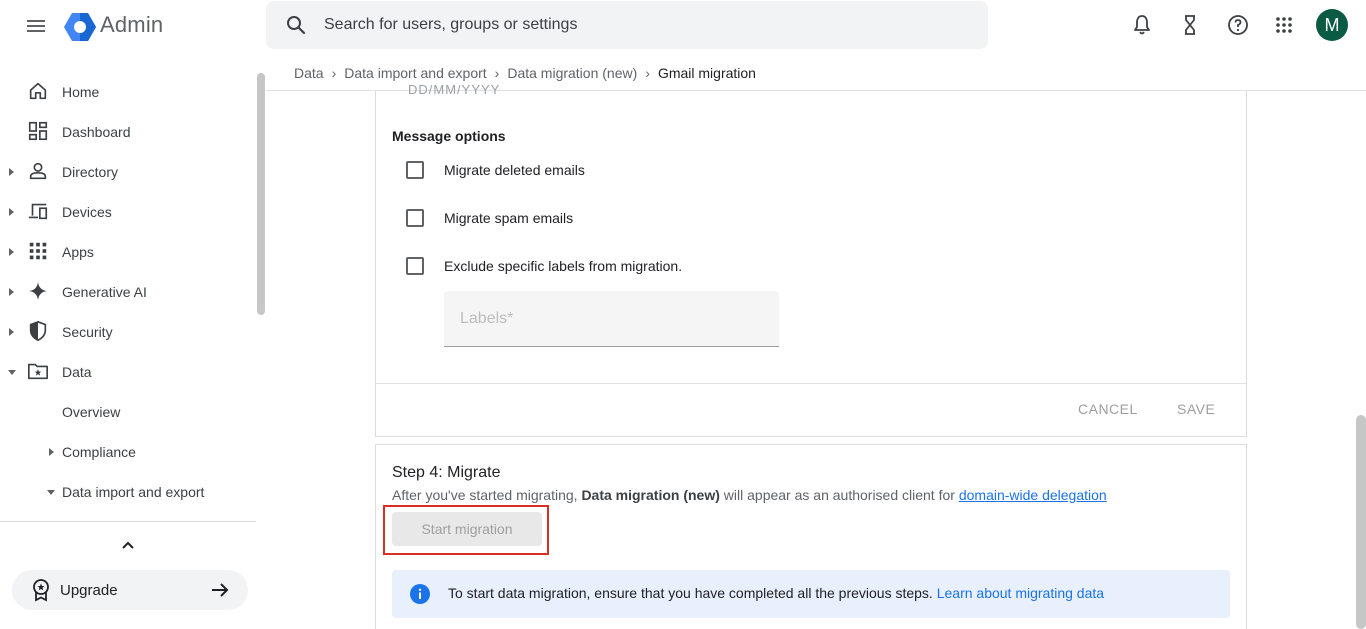 The width and height of the screenshot is (1366, 629). What do you see at coordinates (485, 495) in the screenshot?
I see `desc-prefix: After you've started migrating,` at bounding box center [485, 495].